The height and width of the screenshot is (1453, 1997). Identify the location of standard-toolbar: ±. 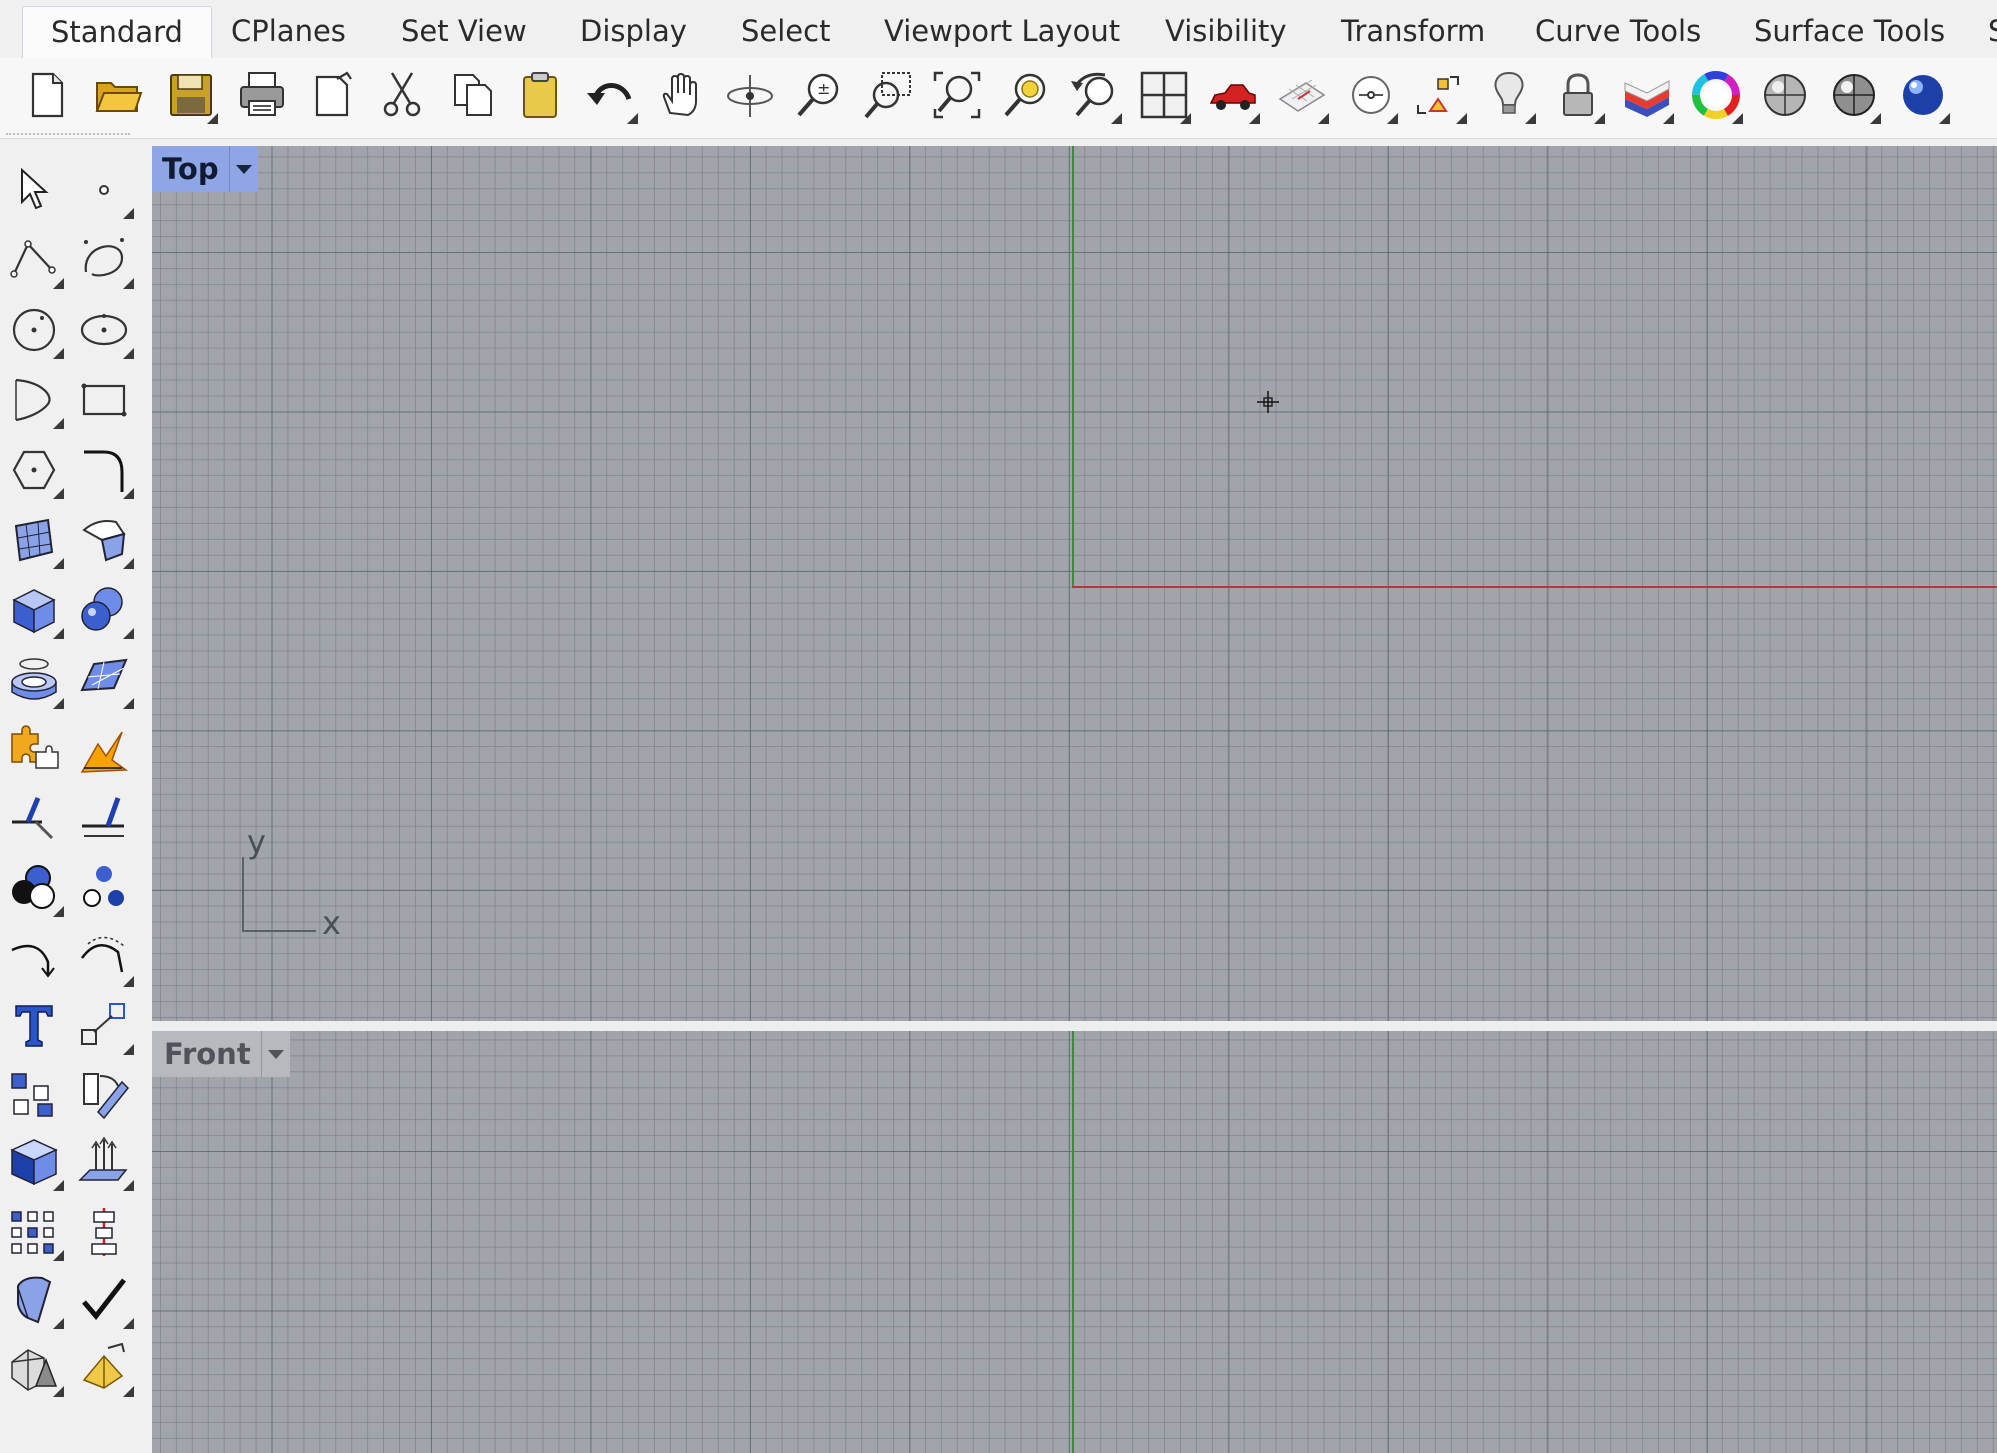
(998, 98).